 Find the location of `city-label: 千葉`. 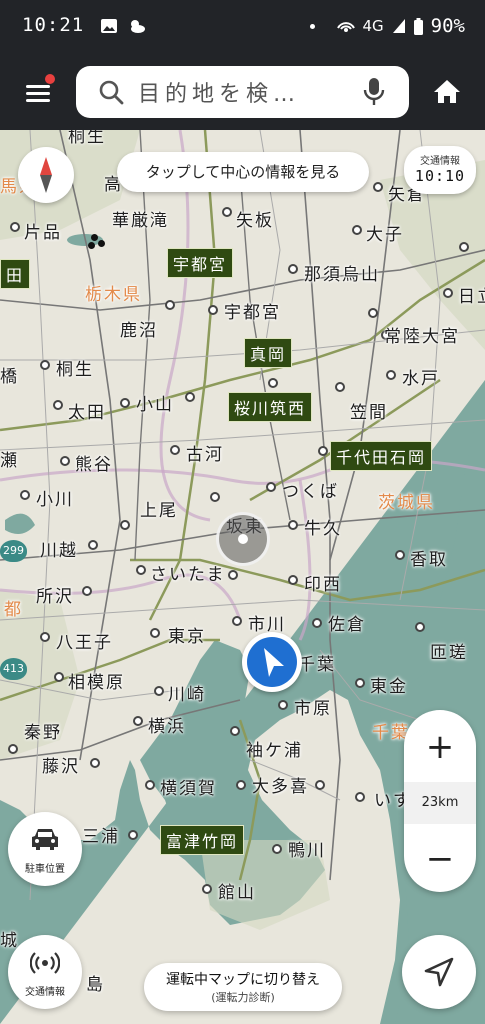

city-label: 千葉 is located at coordinates (317, 665).